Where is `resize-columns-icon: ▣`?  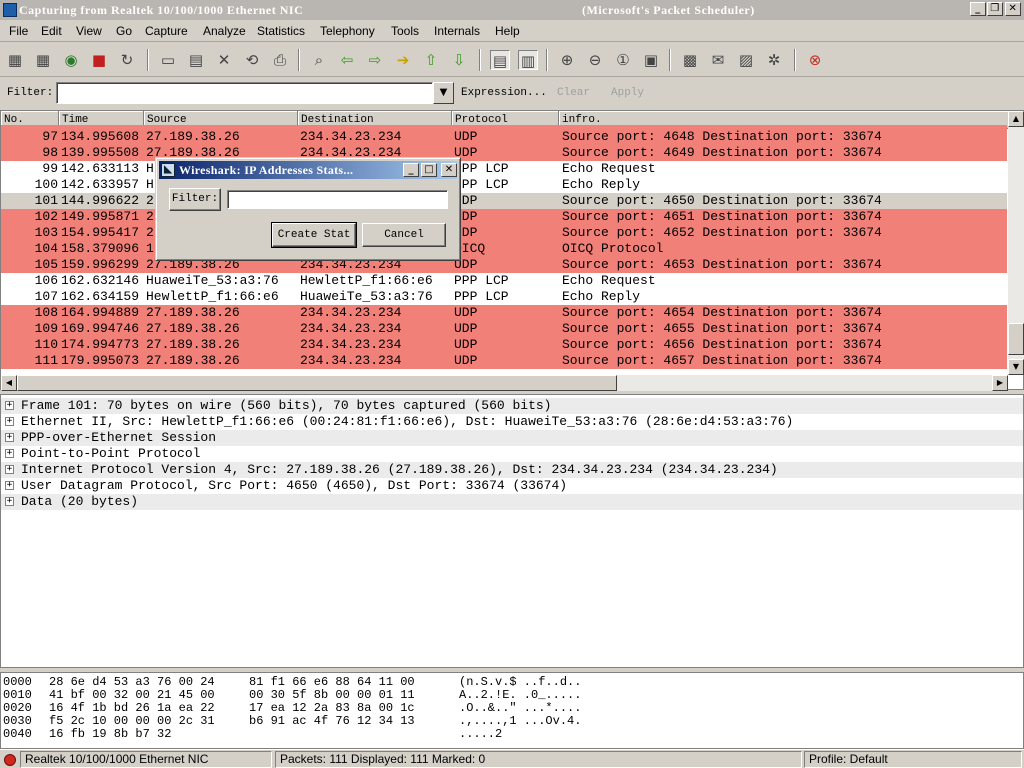
resize-columns-icon: ▣ is located at coordinates (651, 60).